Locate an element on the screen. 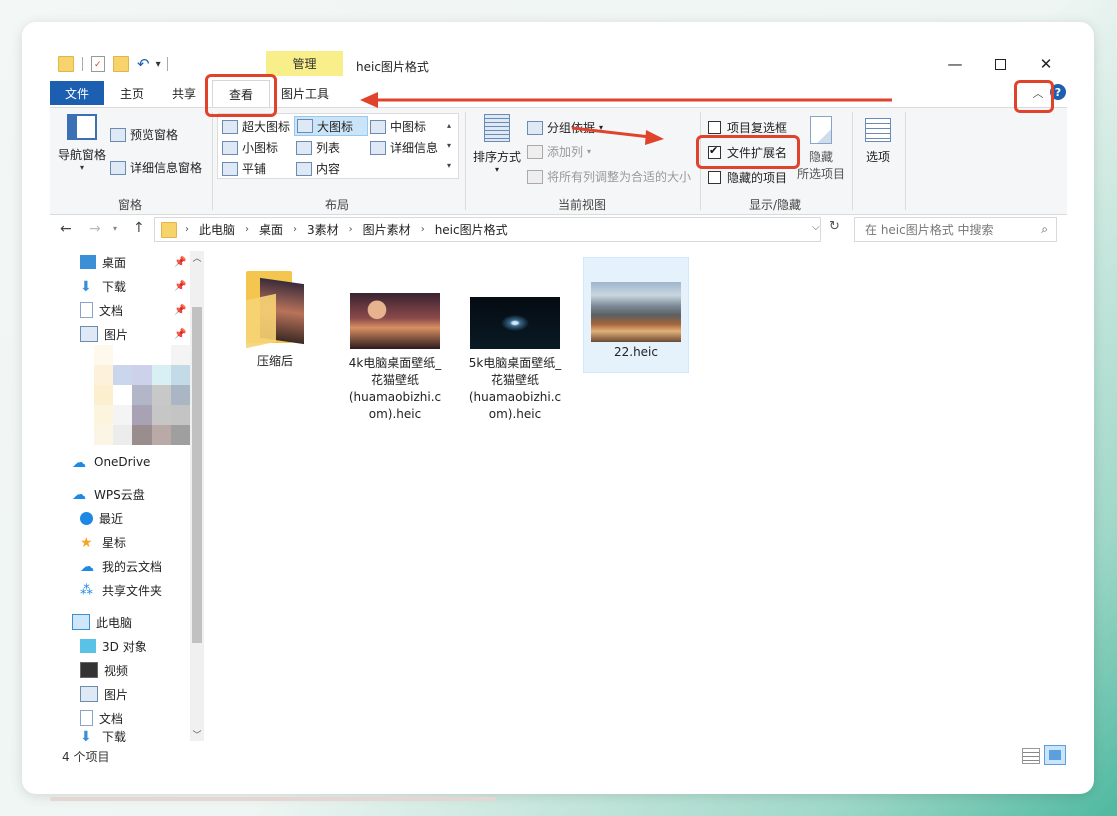  annotation-arrow-line is located at coordinates (611, 132).